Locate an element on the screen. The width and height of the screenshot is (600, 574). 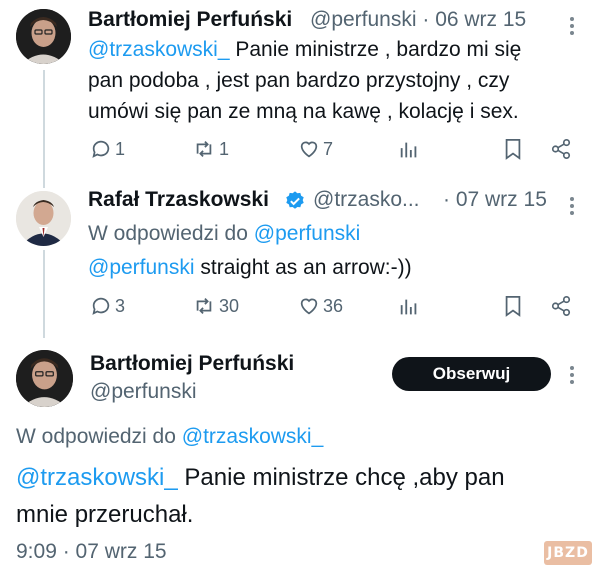
reply-context: W odpowiedzi do @trzaskowski_ is located at coordinates (169, 436).